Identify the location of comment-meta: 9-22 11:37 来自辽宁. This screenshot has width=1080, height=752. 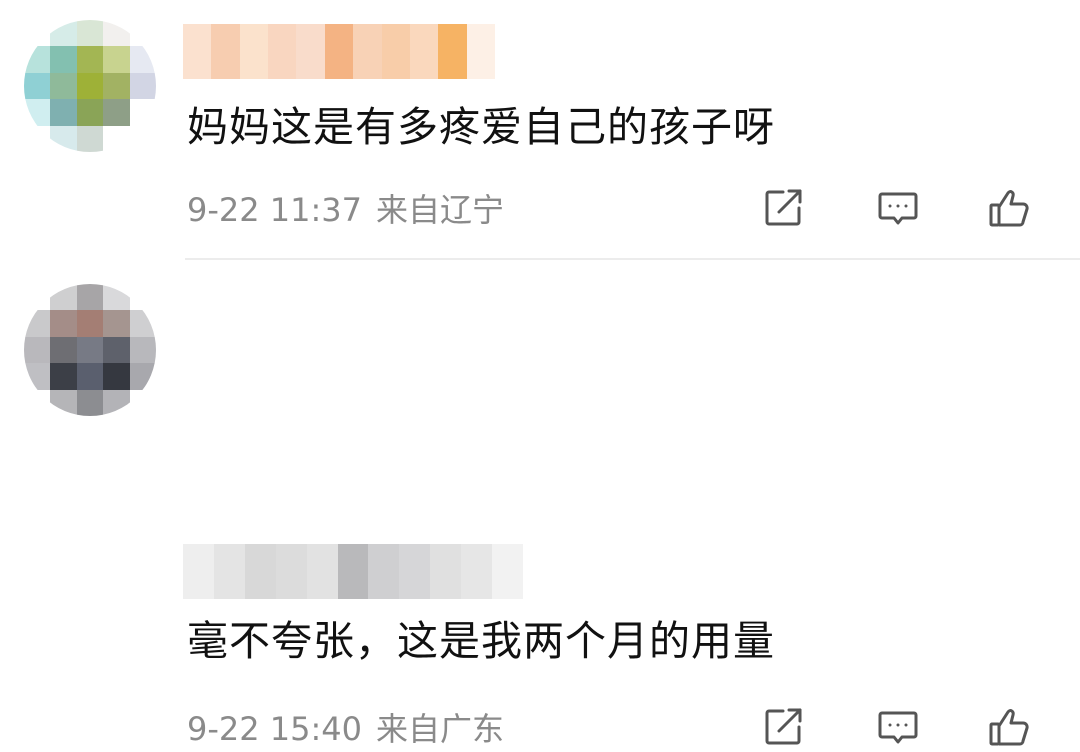
(345, 210).